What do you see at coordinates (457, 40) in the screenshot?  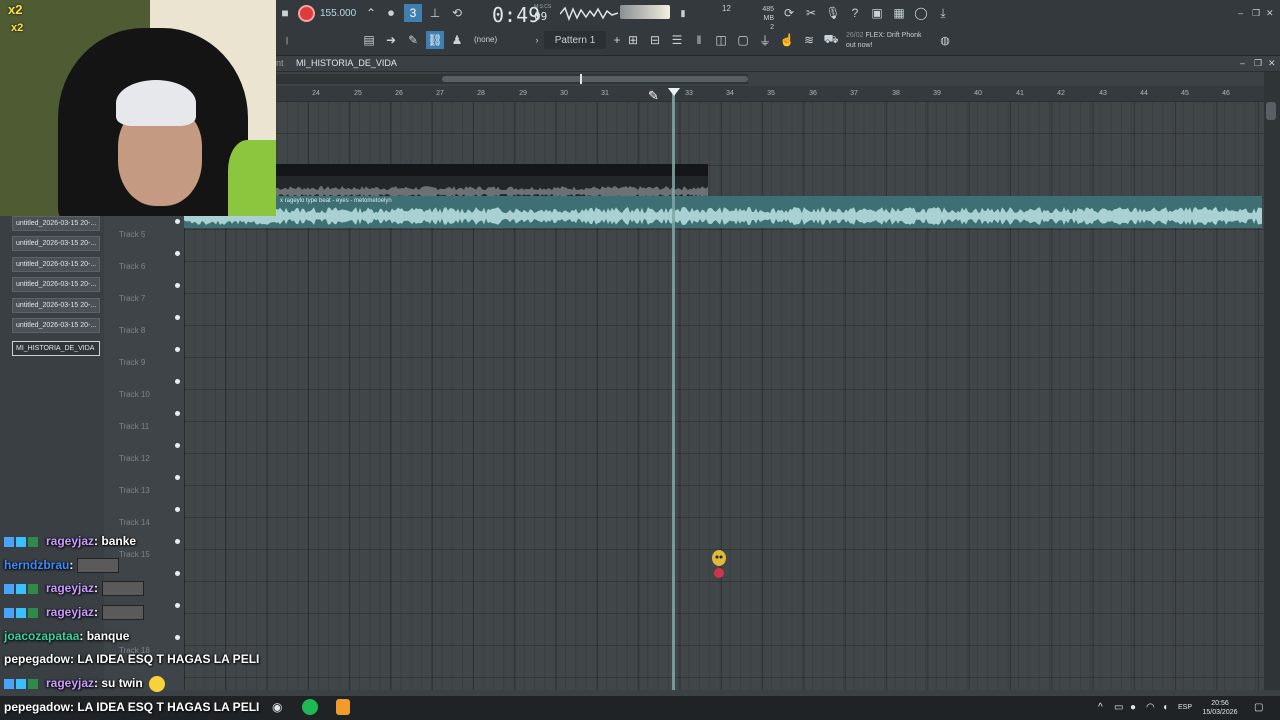 I see `stamp-icon: ♟` at bounding box center [457, 40].